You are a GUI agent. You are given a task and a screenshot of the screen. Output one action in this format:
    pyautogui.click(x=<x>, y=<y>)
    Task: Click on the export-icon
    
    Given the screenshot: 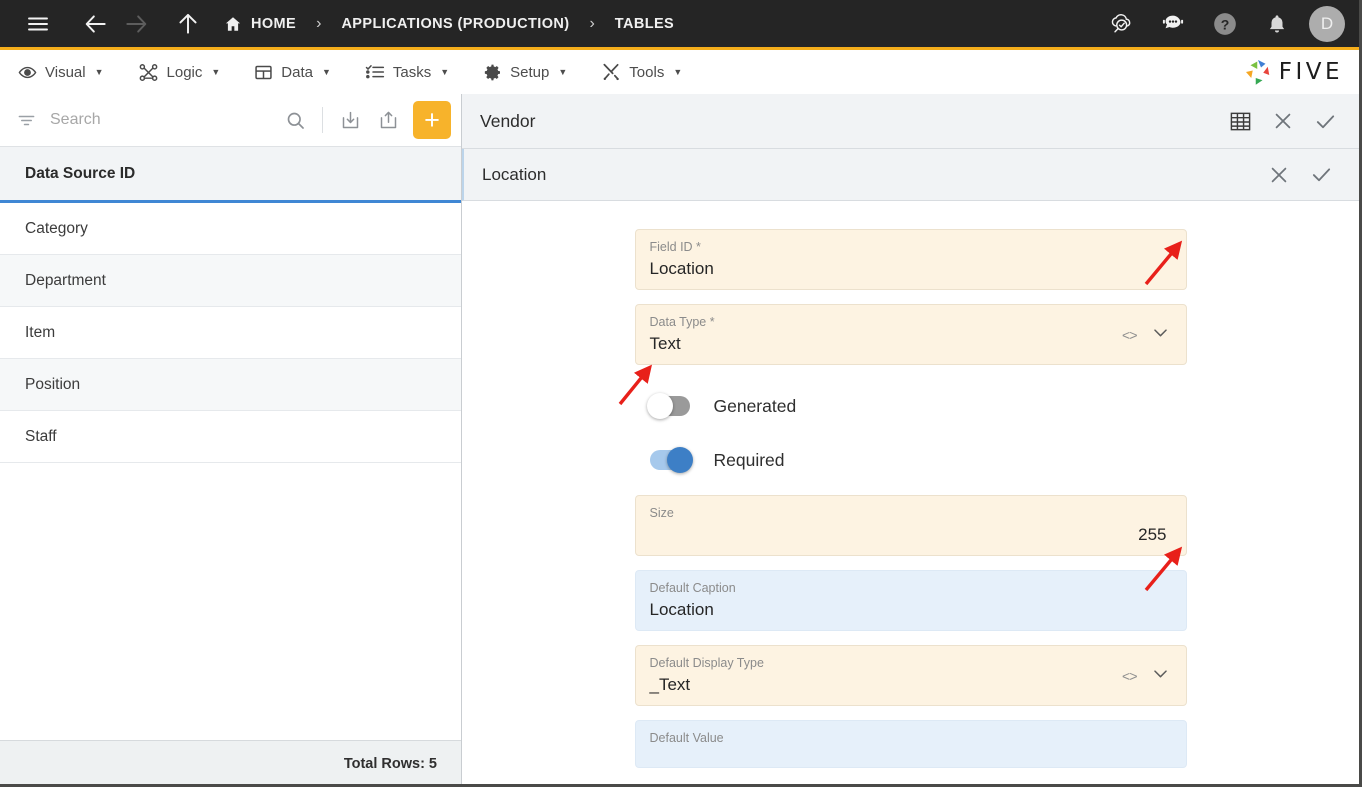 What is the action you would take?
    pyautogui.click(x=388, y=120)
    